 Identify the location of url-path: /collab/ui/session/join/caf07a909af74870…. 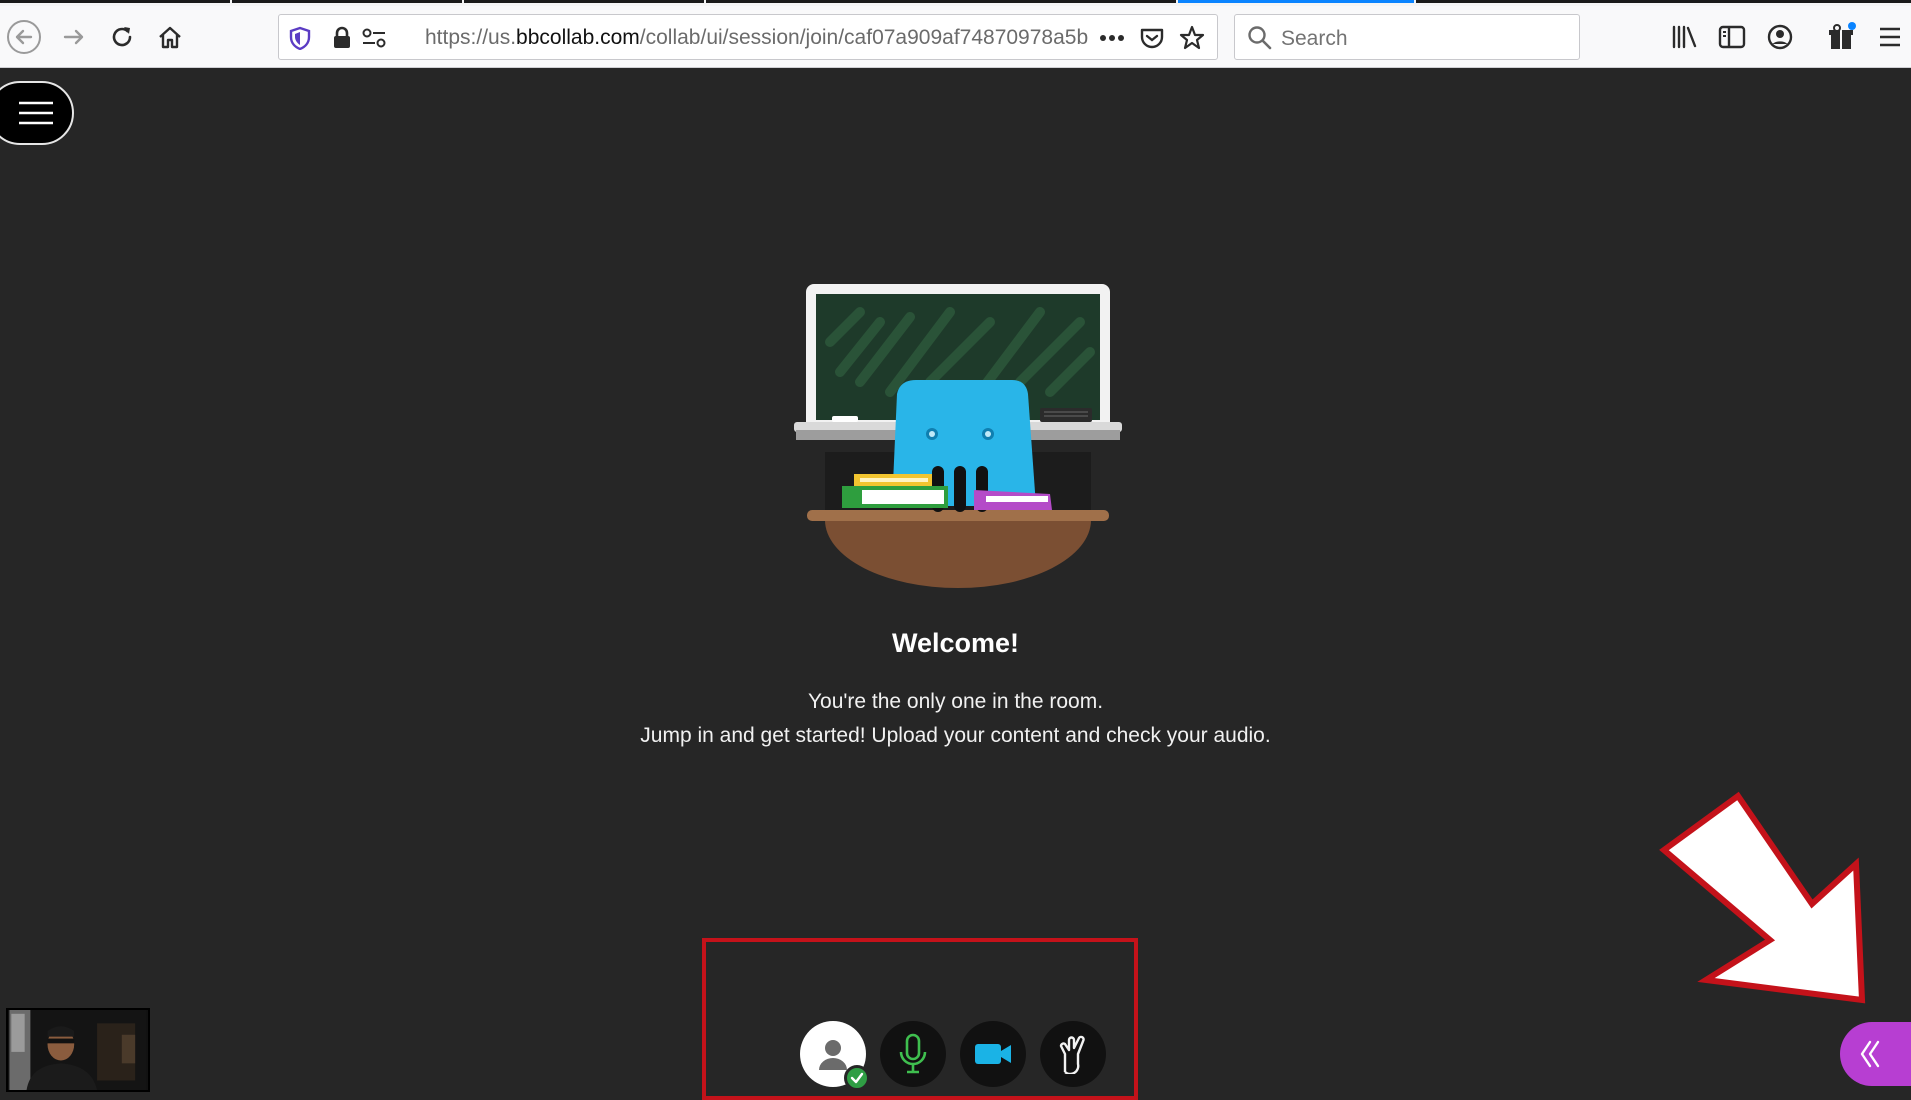
(864, 37).